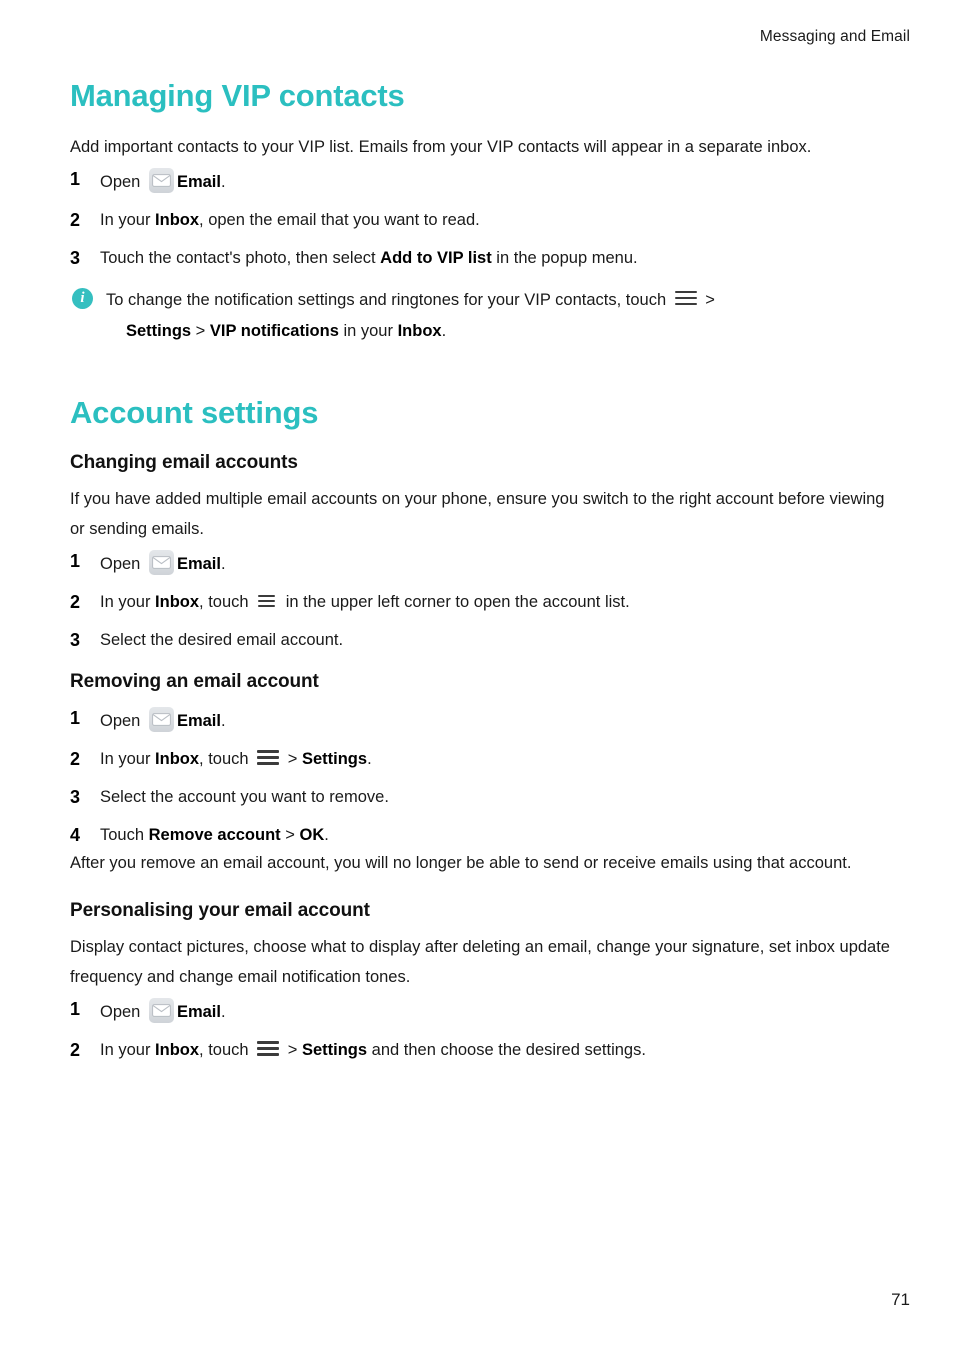 The image size is (954, 1350). What do you see at coordinates (436, 257) in the screenshot?
I see `step-bold-add-to-vip-list: Add to VIP list` at bounding box center [436, 257].